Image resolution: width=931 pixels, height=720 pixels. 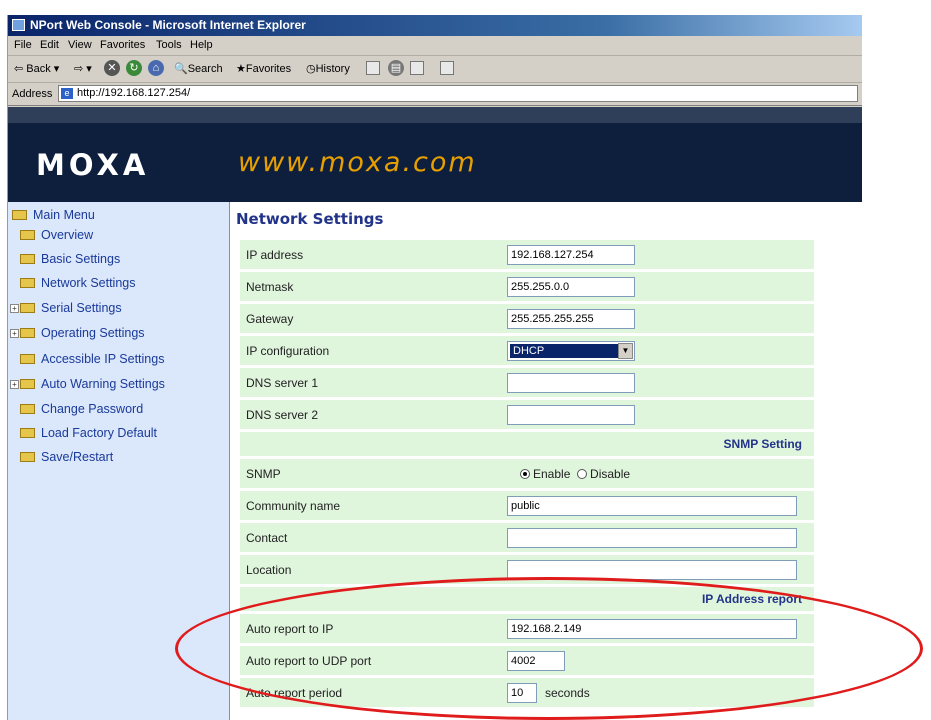 I want to click on sidebar-item-operating-settings: + Operating Settings, so click(x=77, y=333).